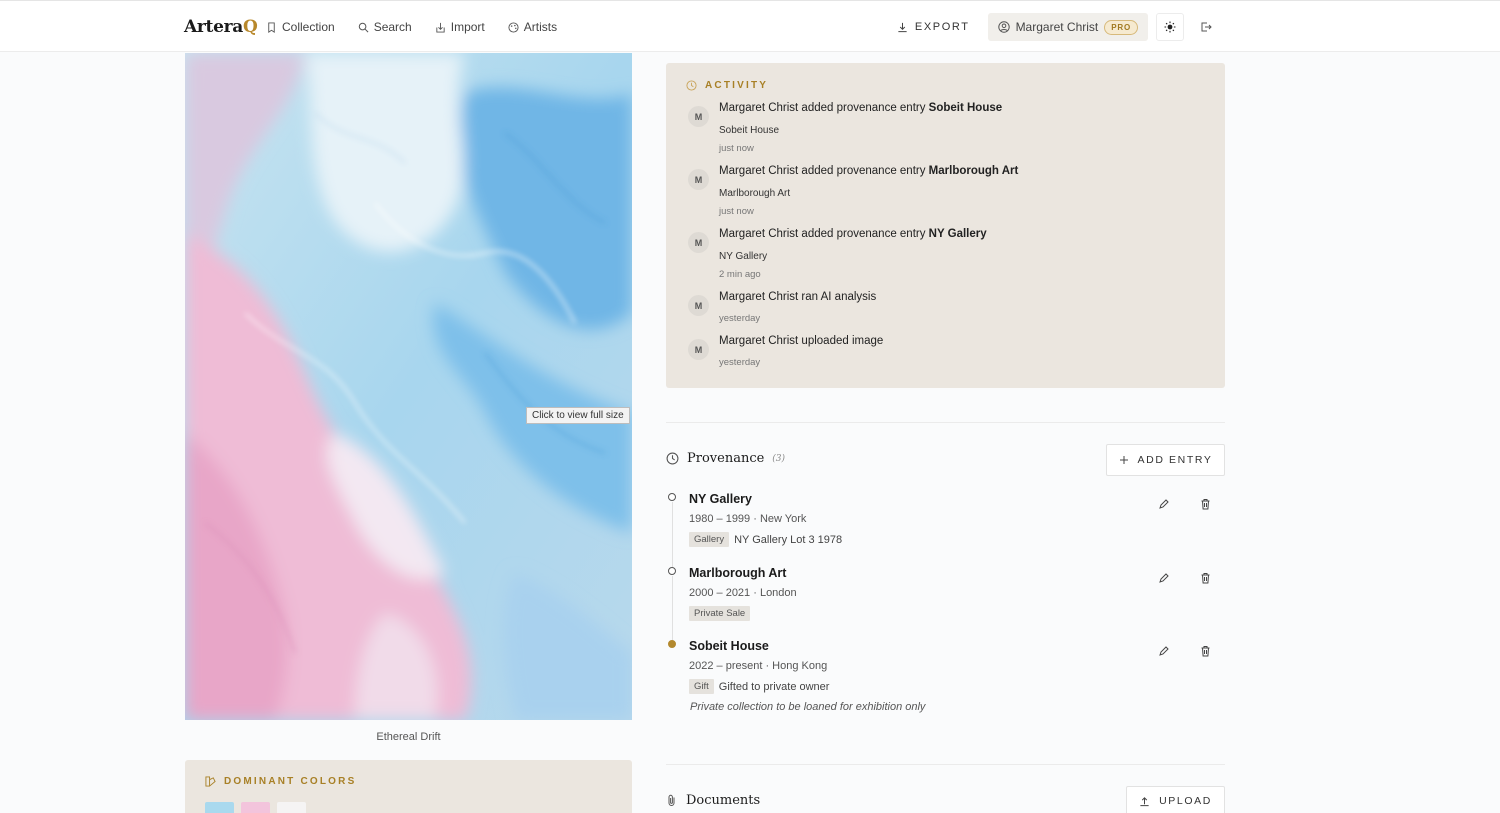 This screenshot has height=813, width=1500. I want to click on swatch-list, so click(255, 807).